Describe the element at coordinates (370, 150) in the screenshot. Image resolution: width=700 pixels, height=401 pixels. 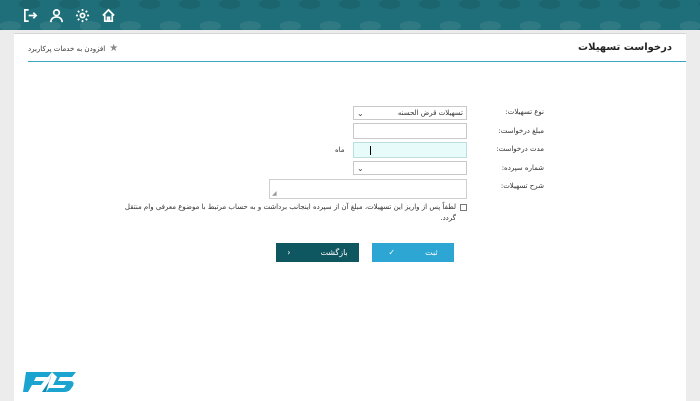
I see `text-caret` at that location.